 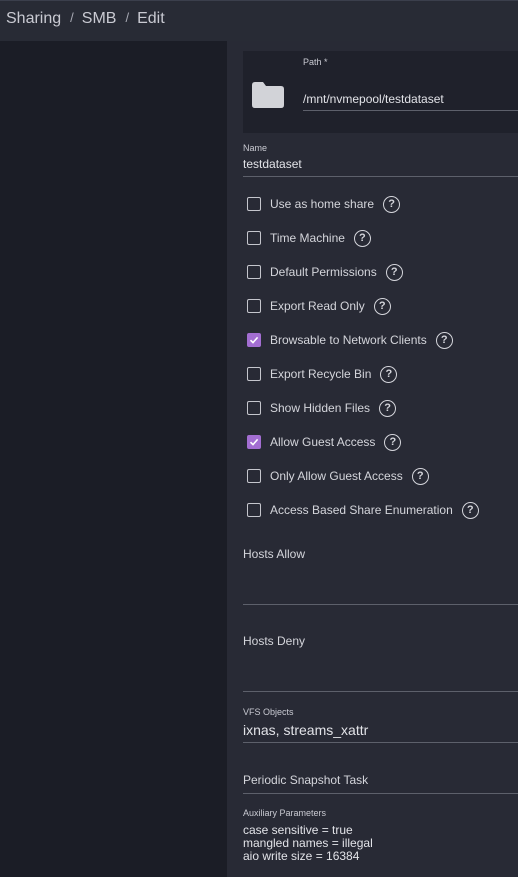 I want to click on allow-guest-access-checkbox, so click(x=254, y=442).